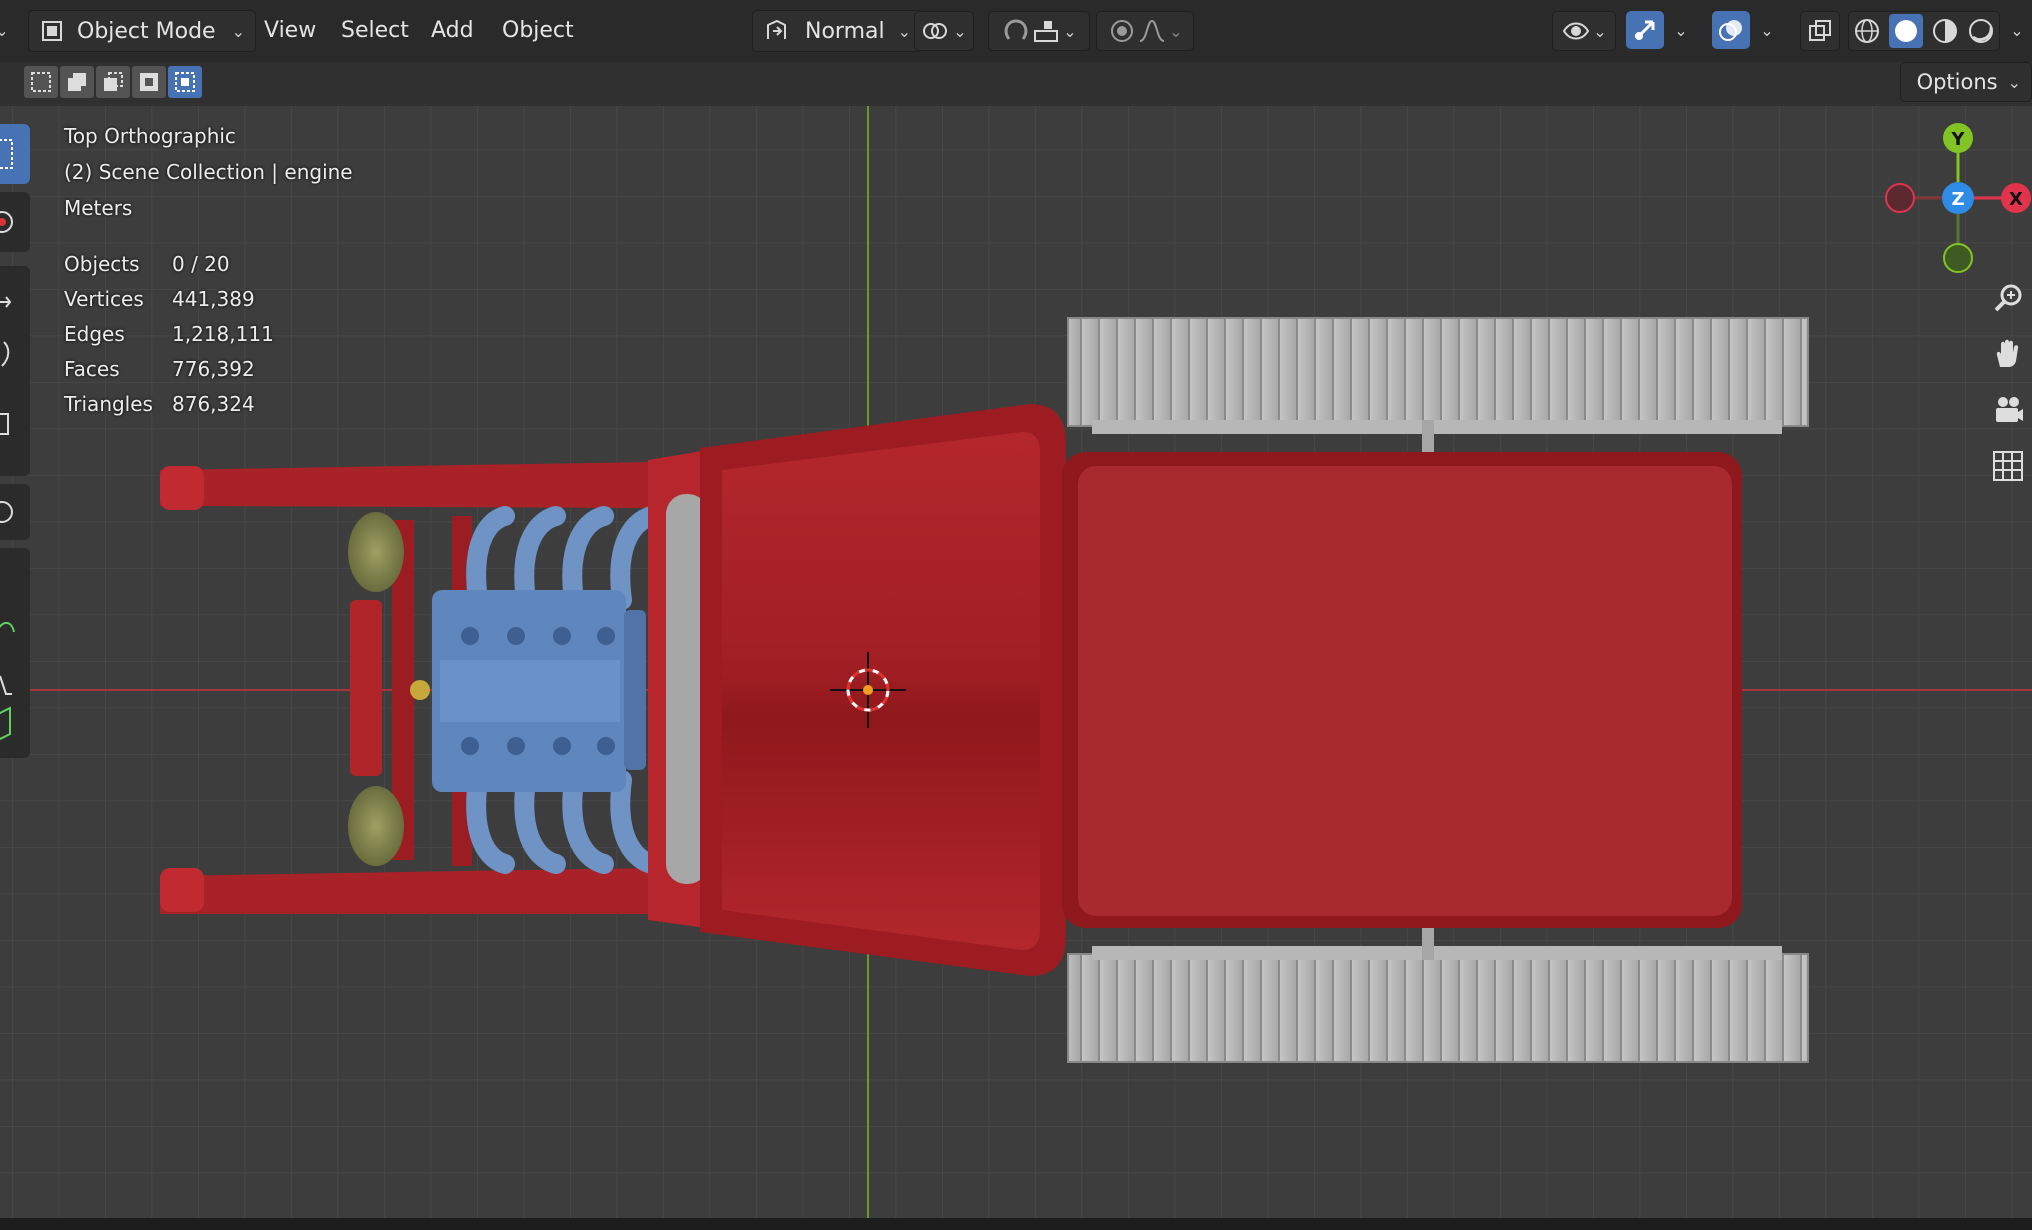  I want to click on select-extend-icon, so click(77, 82).